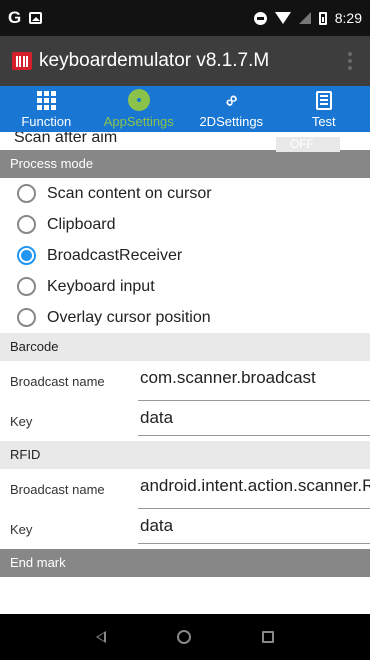  I want to click on radio-button-checked, so click(26, 255).